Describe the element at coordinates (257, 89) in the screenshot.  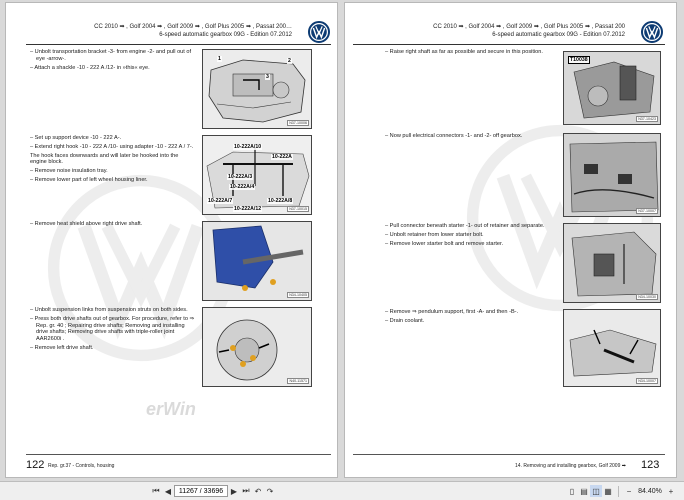
I see `figure-engine-bracket: 1 2 3 N37-10006` at that location.